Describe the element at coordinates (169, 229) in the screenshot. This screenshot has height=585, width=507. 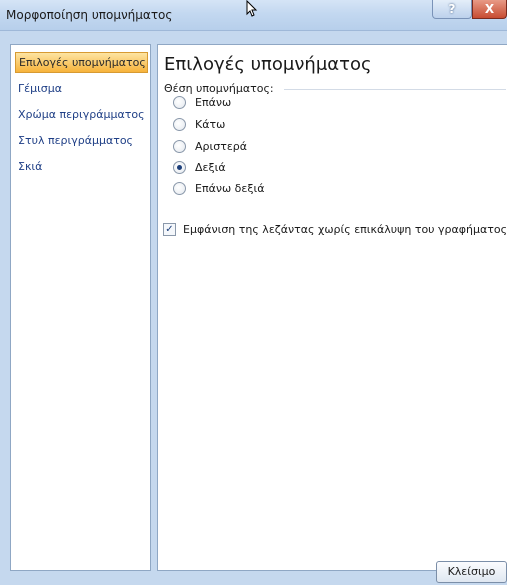
I see `checkbox: ✓` at that location.